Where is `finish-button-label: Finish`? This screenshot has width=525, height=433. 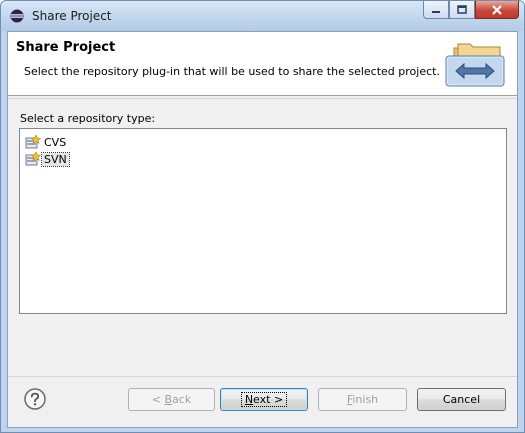
finish-button-label: Finish is located at coordinates (362, 399).